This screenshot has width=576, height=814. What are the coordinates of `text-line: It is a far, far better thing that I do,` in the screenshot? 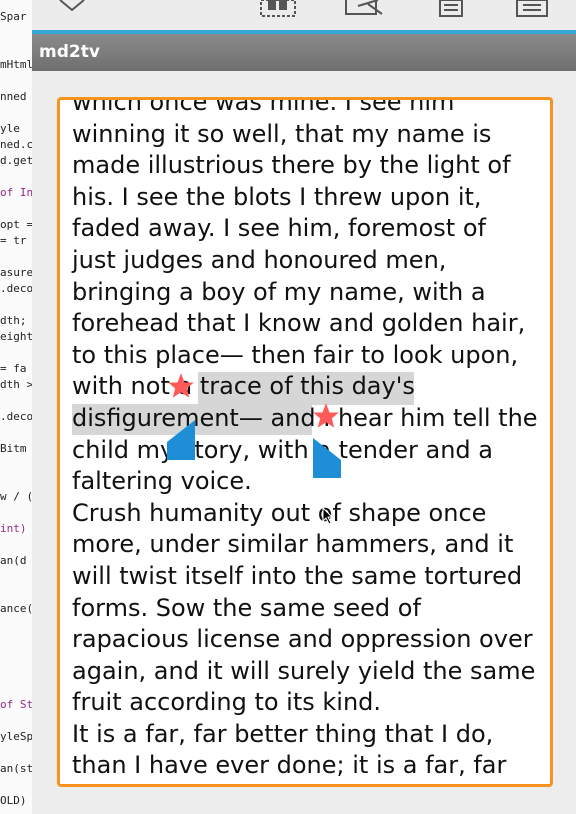 It's located at (283, 733).